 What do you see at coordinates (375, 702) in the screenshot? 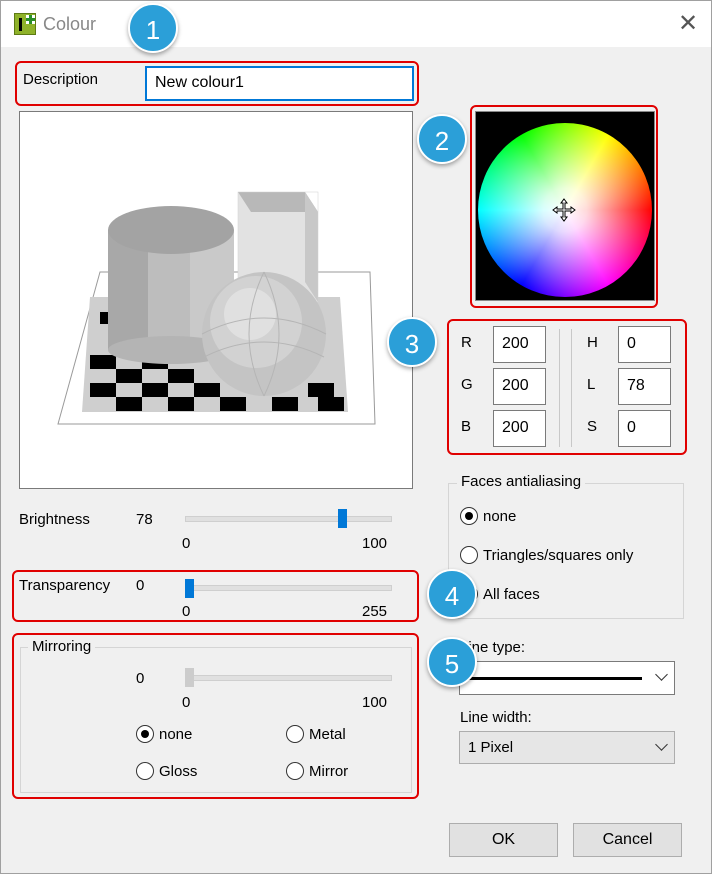
I see `mirroring-max: 100` at bounding box center [375, 702].